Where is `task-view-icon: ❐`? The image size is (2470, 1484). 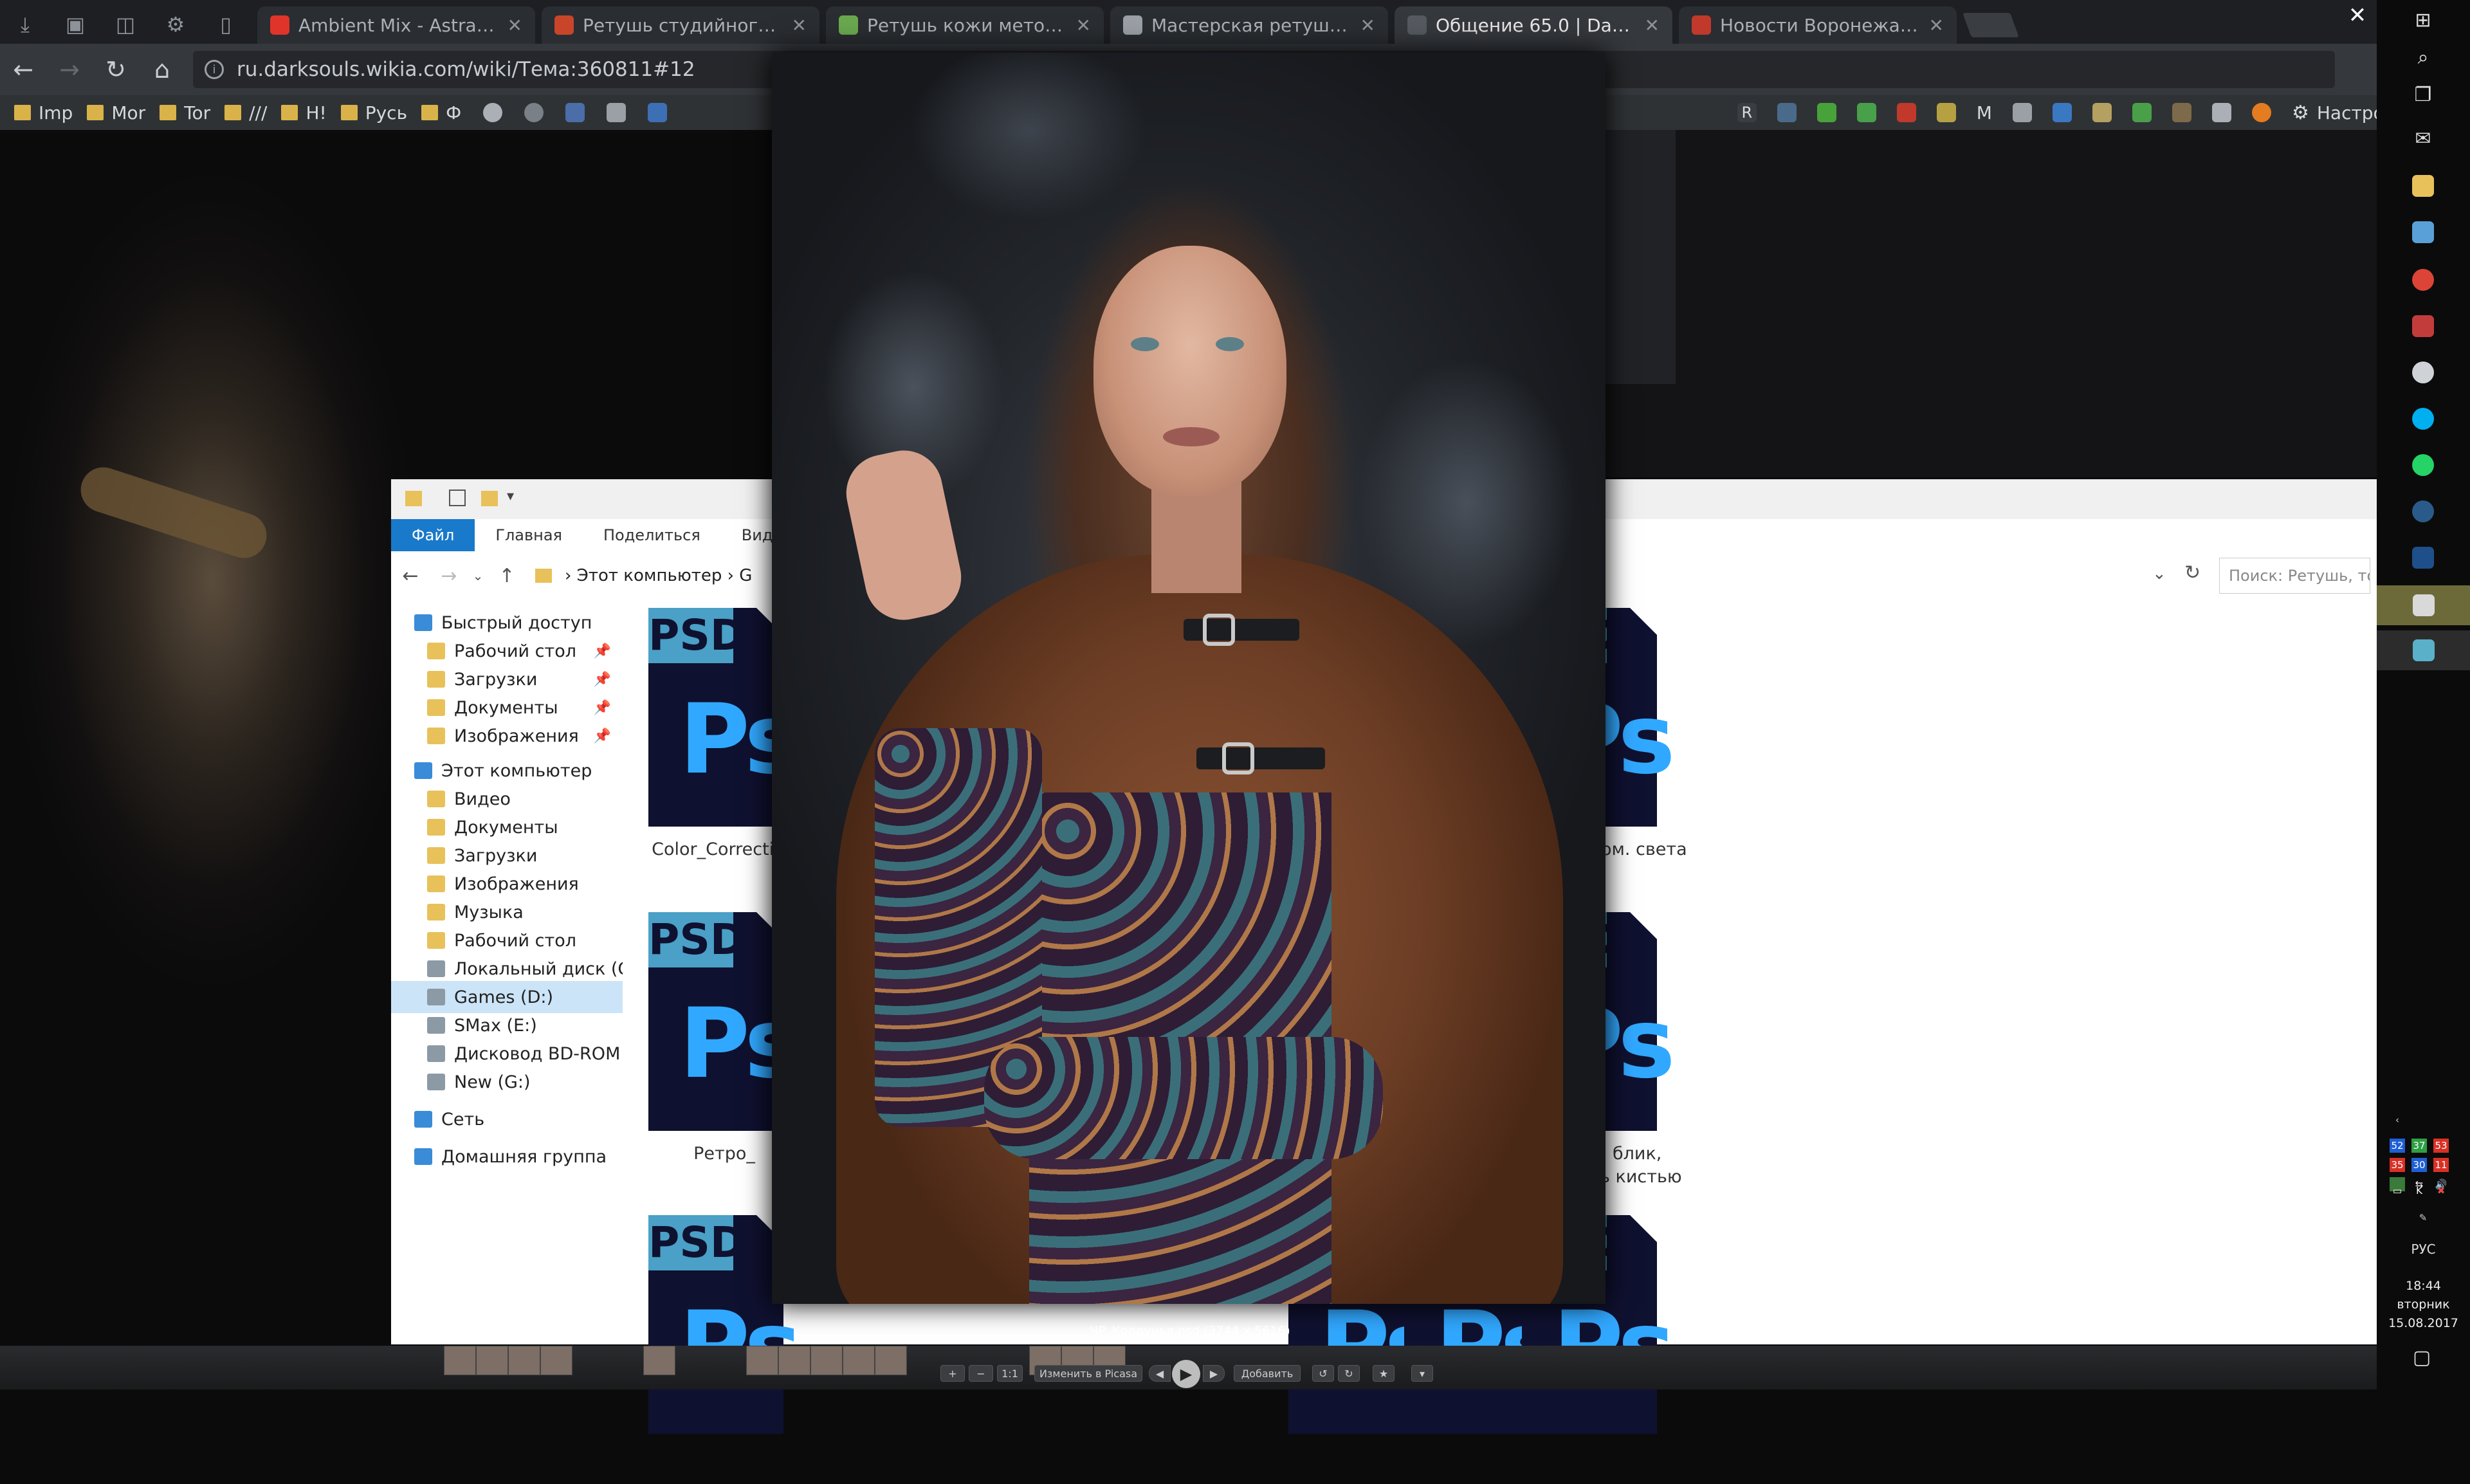
task-view-icon: ❐ is located at coordinates (2423, 95).